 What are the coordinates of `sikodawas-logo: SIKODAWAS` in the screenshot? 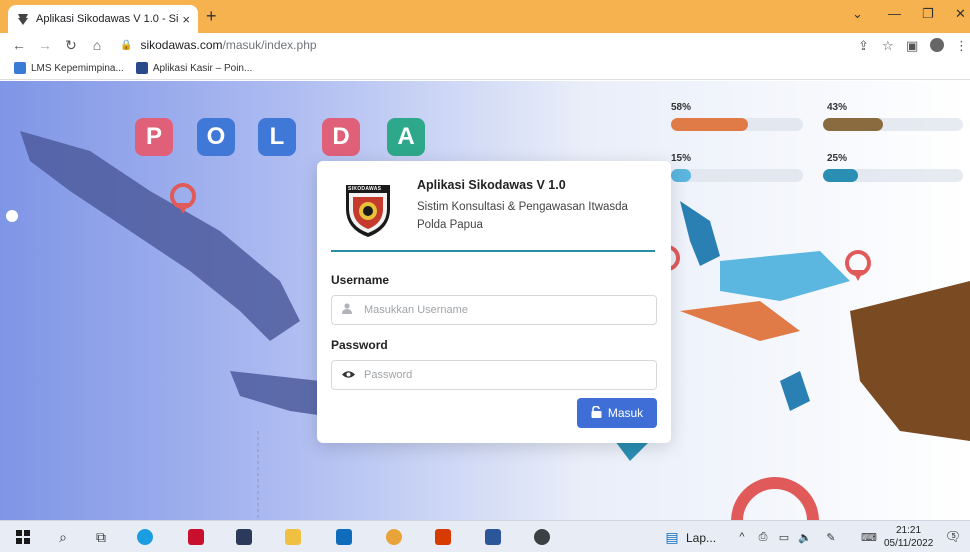 It's located at (368, 209).